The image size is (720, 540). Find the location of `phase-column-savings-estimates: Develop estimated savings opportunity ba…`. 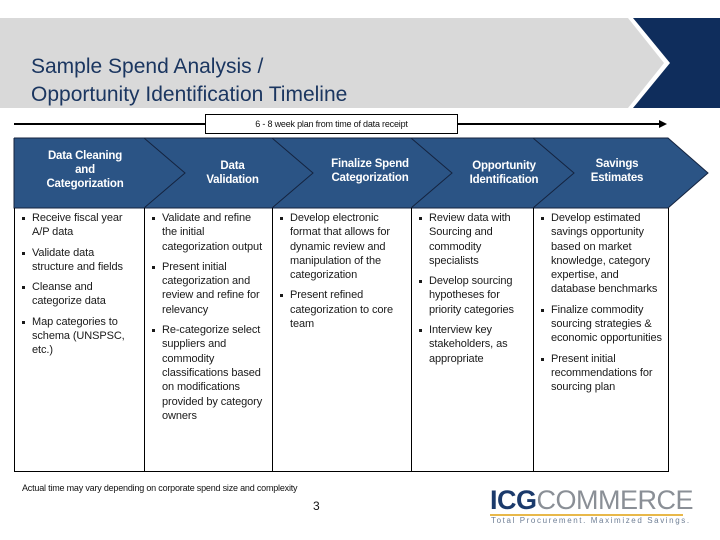

phase-column-savings-estimates: Develop estimated savings opportunity ba… is located at coordinates (601, 339).